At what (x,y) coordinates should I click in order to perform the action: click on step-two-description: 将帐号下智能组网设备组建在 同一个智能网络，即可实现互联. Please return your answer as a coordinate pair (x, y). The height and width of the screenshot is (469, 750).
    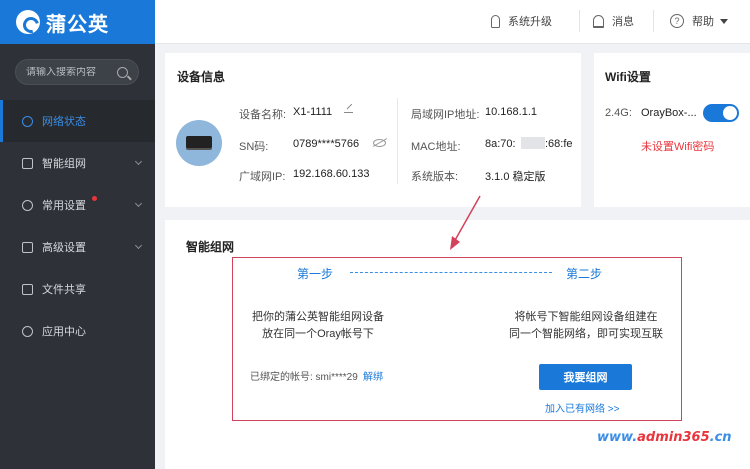
    Looking at the image, I should click on (586, 326).